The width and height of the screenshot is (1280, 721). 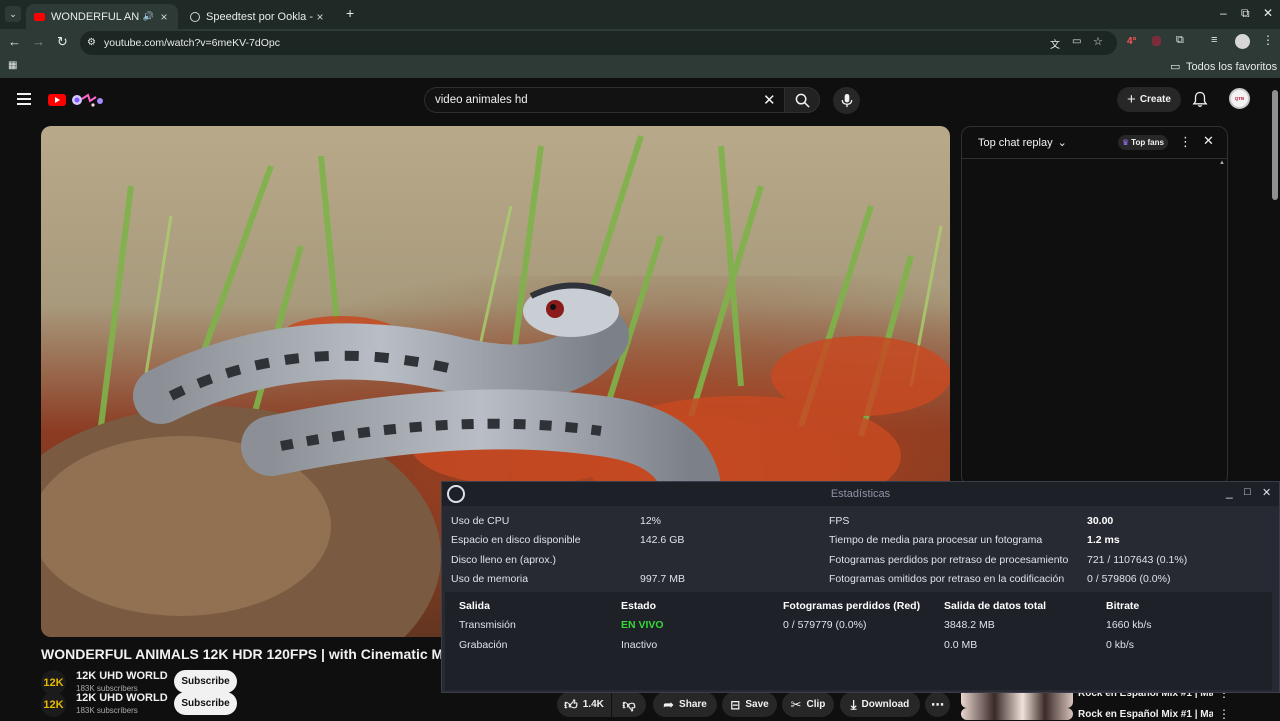 I want to click on stat-label: Uso de memoria, so click(x=490, y=579).